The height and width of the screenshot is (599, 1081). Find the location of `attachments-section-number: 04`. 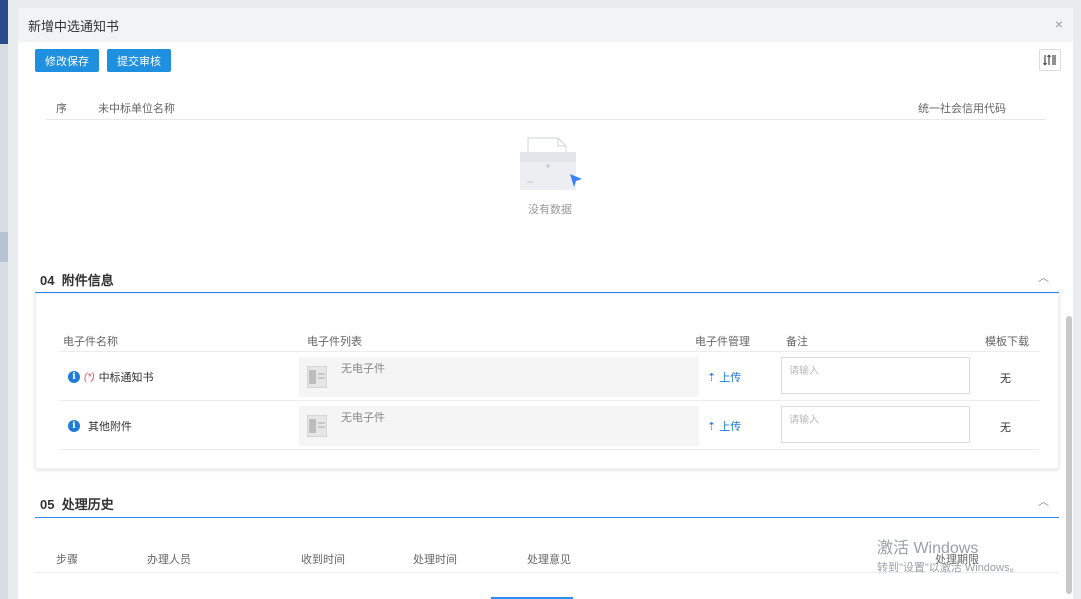

attachments-section-number: 04 is located at coordinates (47, 280).